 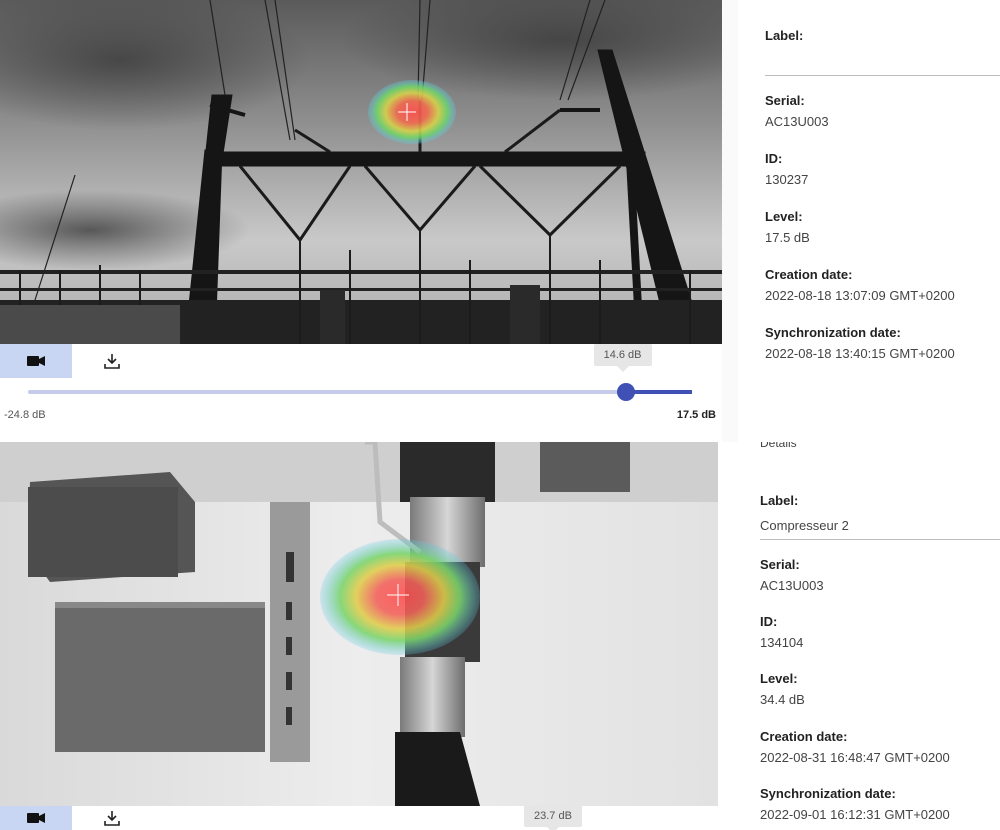 I want to click on media-toolbar: 23.7 dB, so click(x=361, y=817).